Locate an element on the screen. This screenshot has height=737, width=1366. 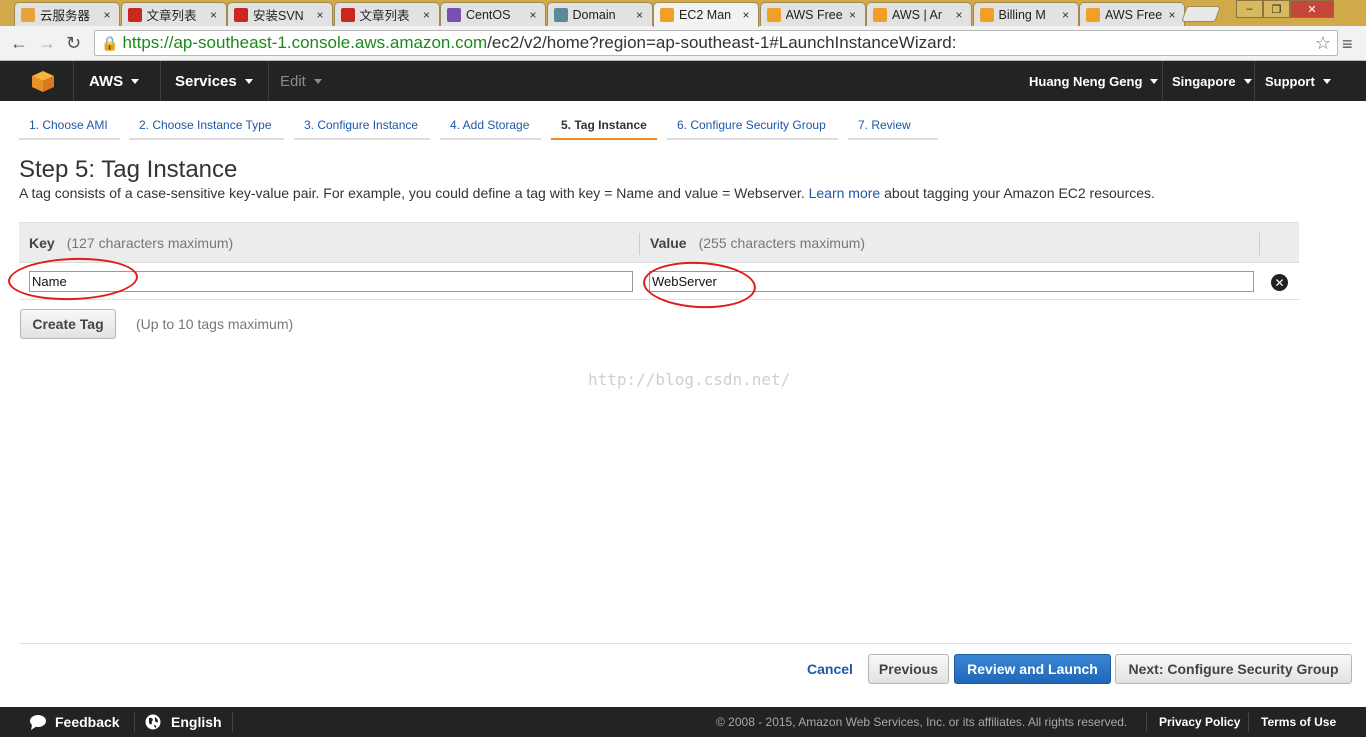
bookmark-star-icon: ☆ is located at coordinates (1323, 43).